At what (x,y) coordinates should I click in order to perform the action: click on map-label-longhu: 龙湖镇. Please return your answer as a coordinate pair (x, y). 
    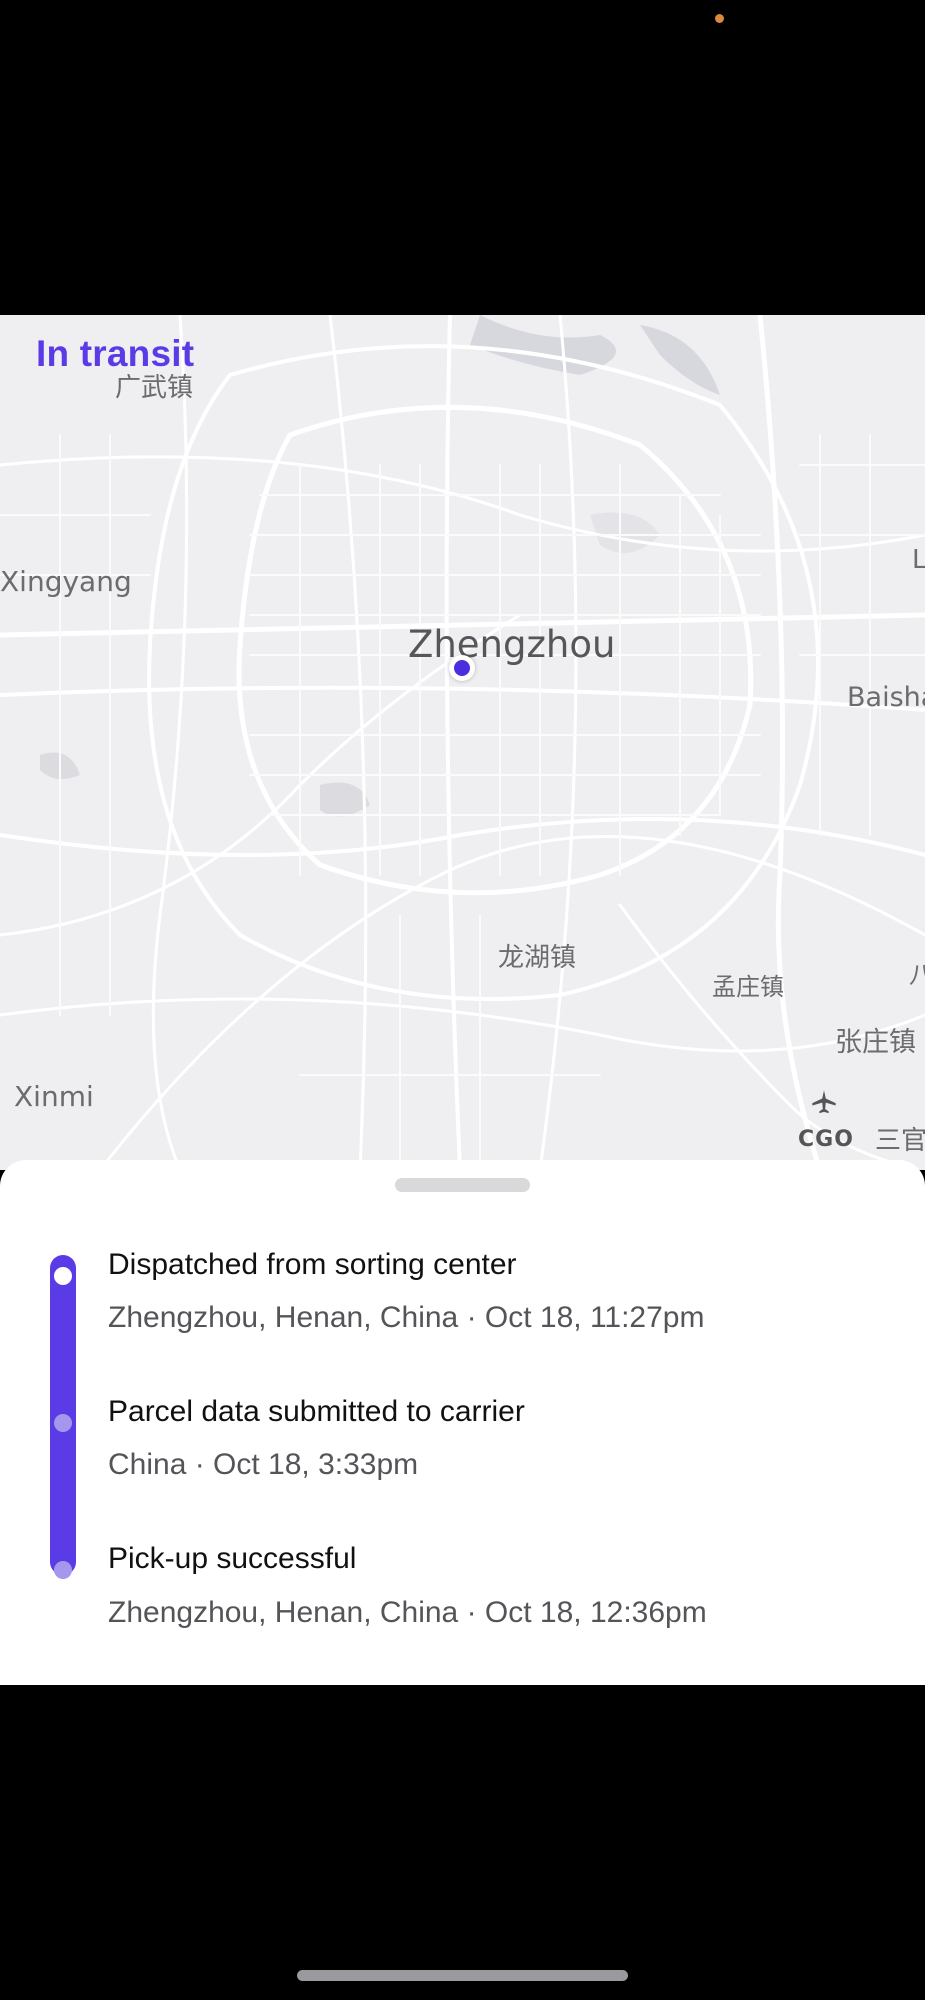
    Looking at the image, I should click on (537, 958).